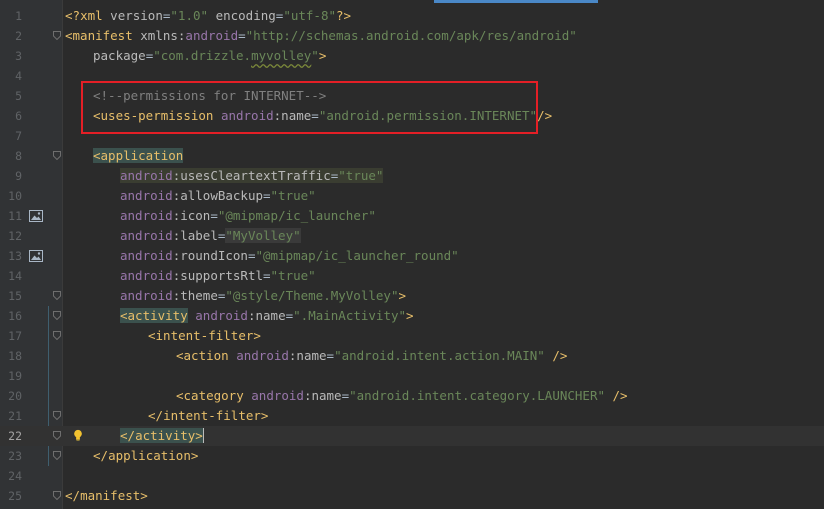 This screenshot has width=824, height=509. I want to click on code-line: 10 android:allowBackup="true", so click(412, 196).